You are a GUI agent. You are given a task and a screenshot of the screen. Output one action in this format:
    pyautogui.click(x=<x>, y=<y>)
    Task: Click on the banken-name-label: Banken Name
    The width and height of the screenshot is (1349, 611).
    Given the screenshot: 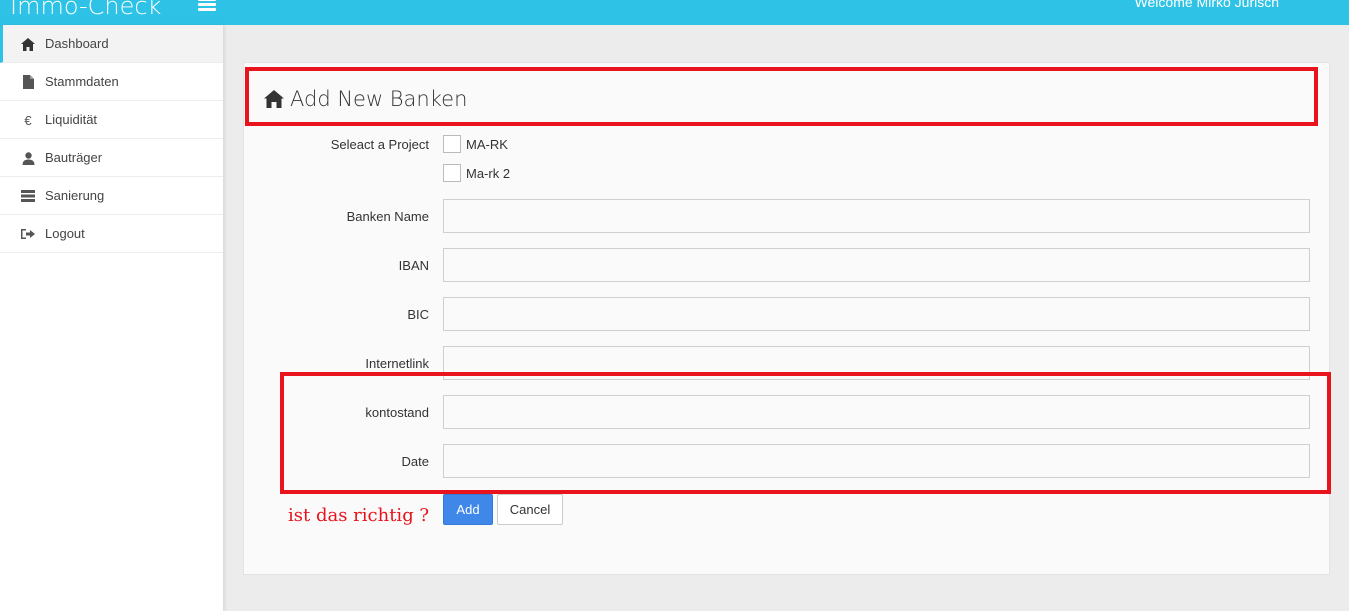 What is the action you would take?
    pyautogui.click(x=387, y=216)
    